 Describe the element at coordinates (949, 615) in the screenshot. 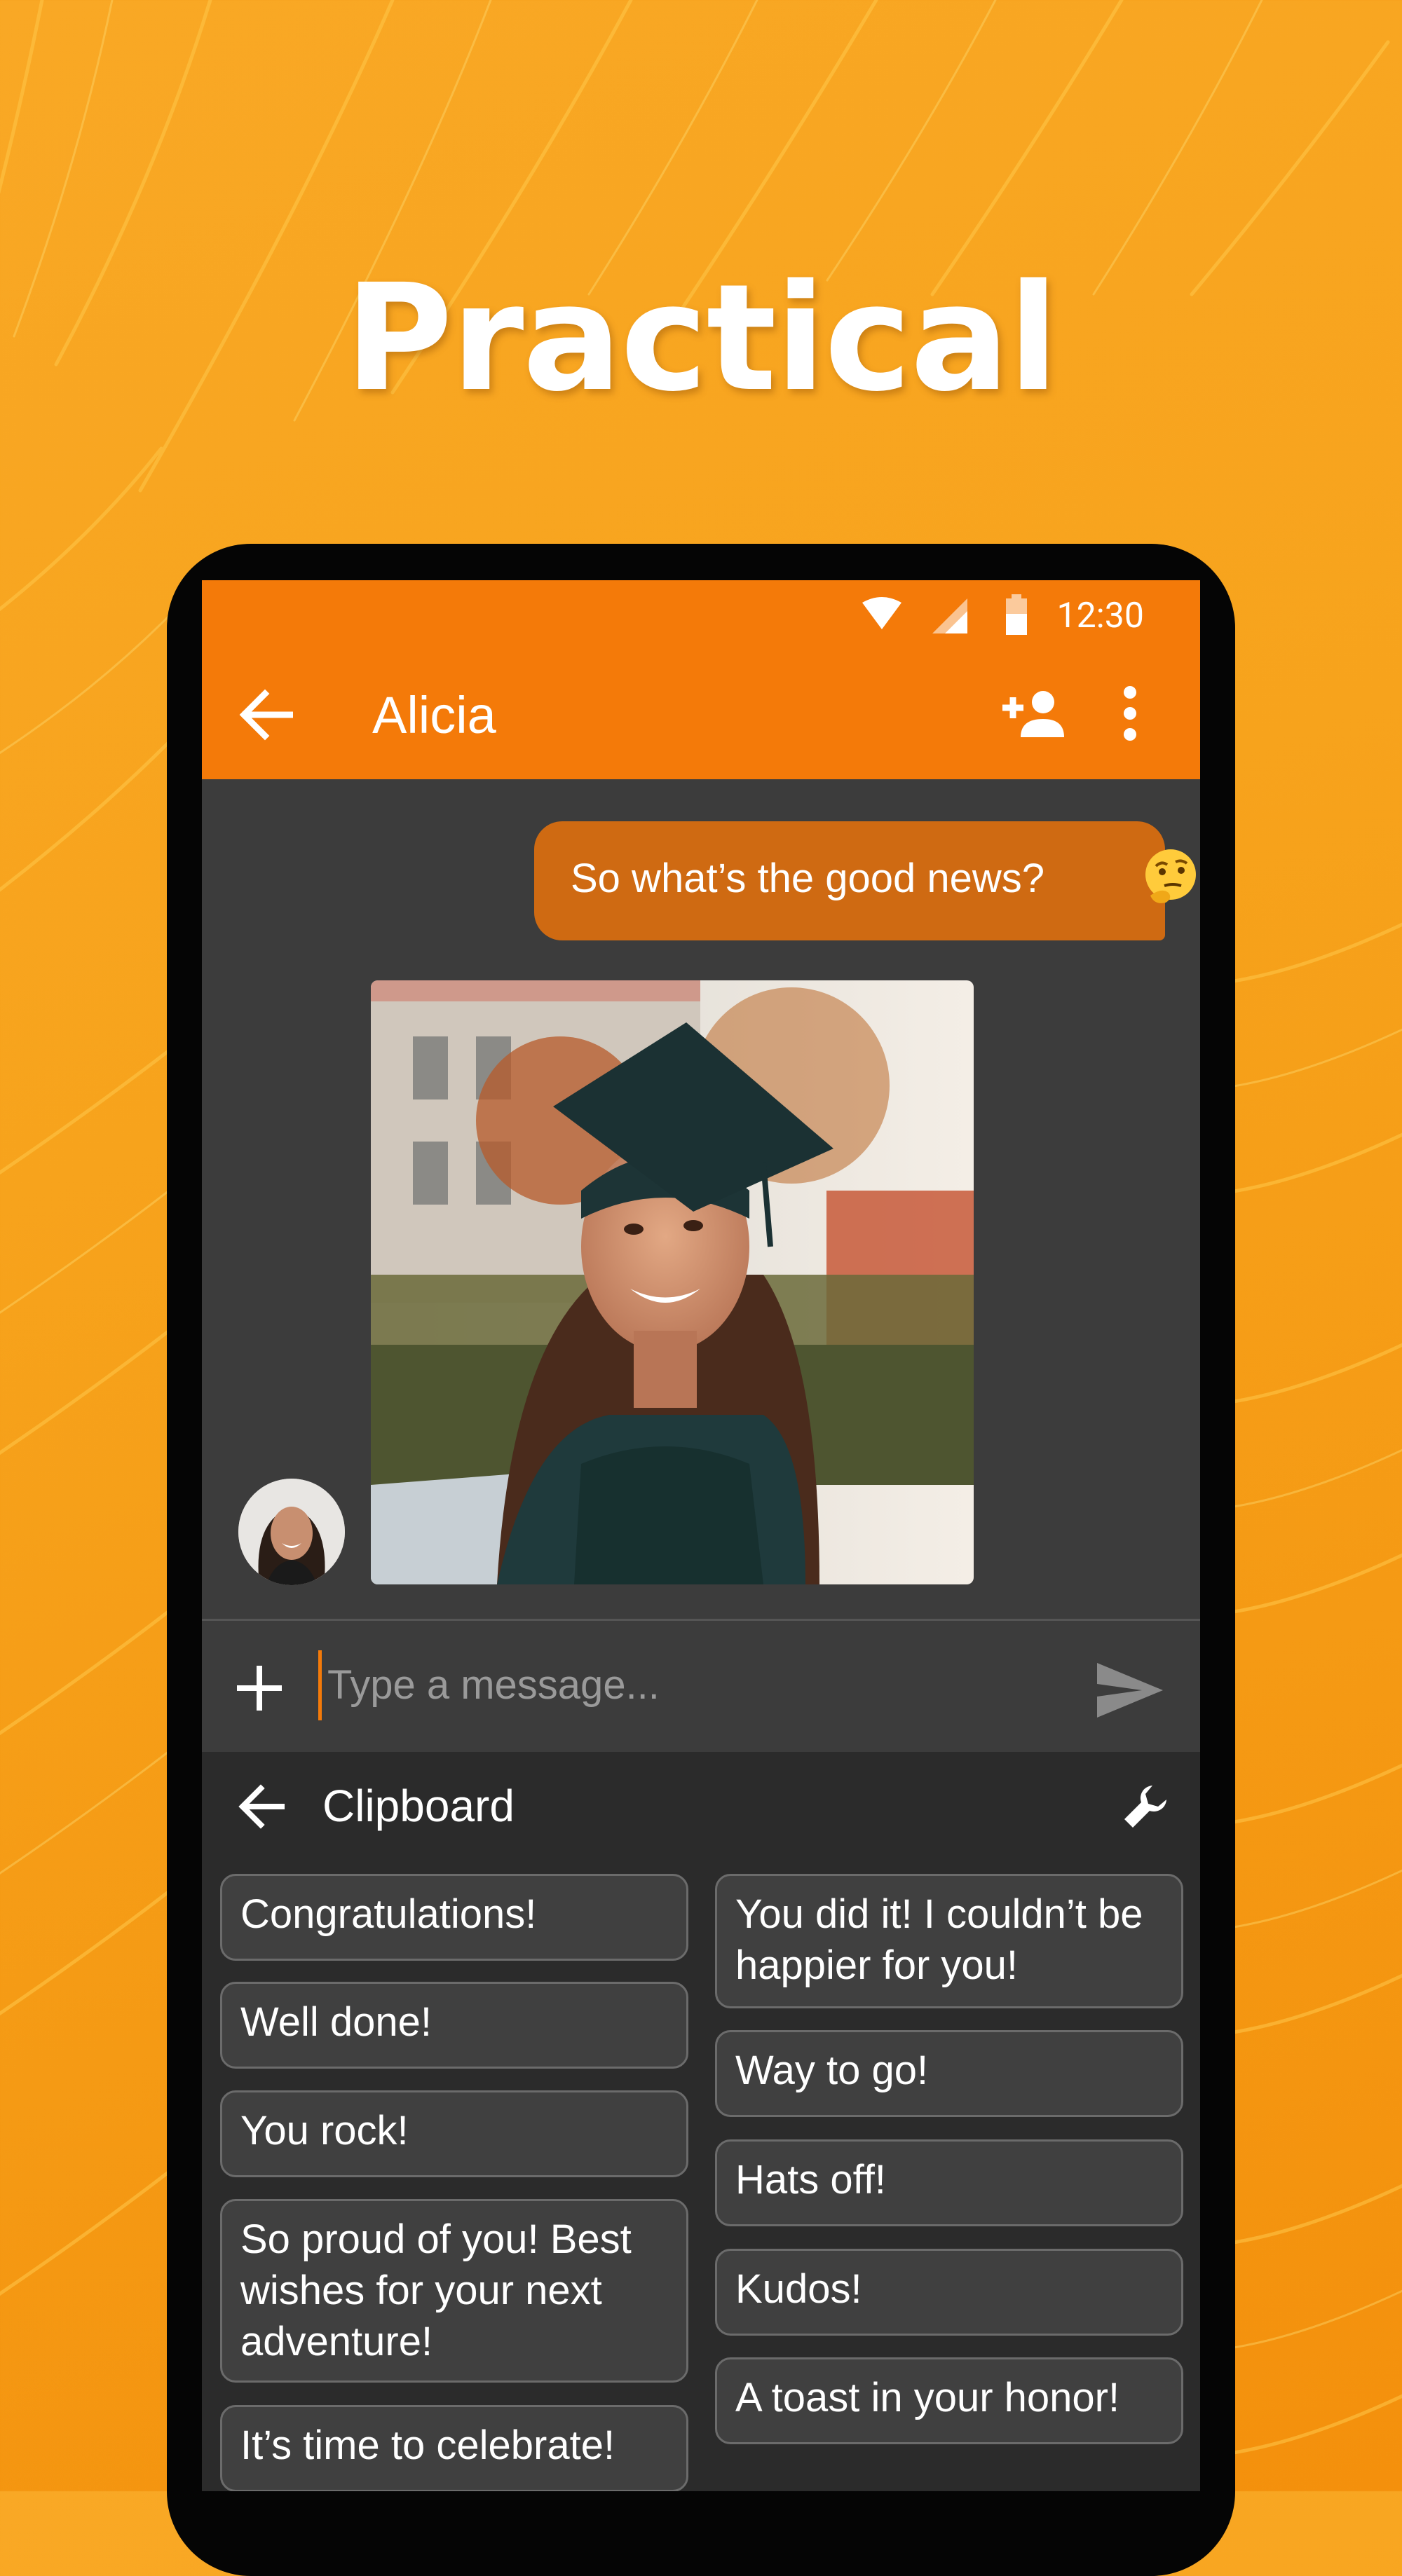

I see `signal-icon` at that location.